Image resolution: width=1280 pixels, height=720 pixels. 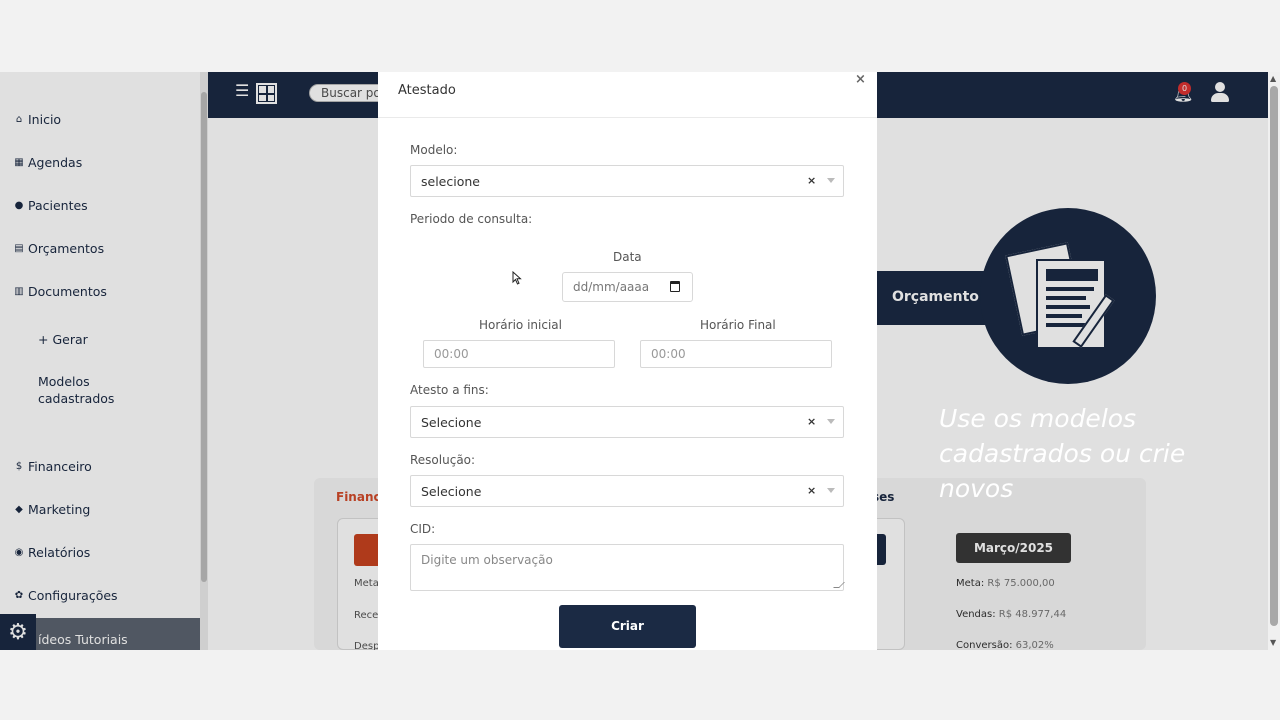 I want to click on modelo-select-value: selecione, so click(x=450, y=181).